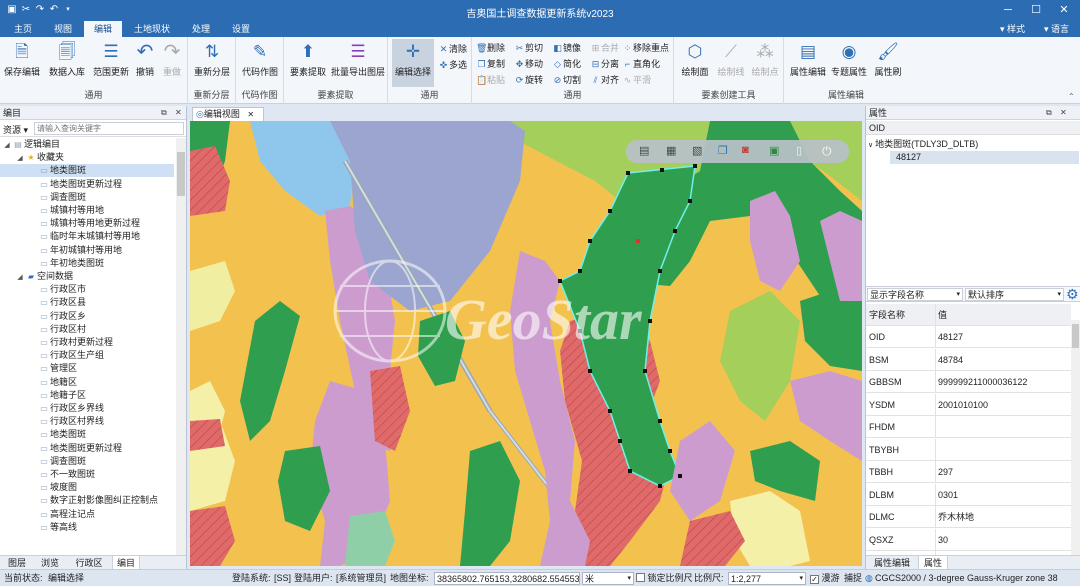 The width and height of the screenshot is (1080, 586). Describe the element at coordinates (172, 59) in the screenshot. I see `redo-button: ↷ 重做` at that location.